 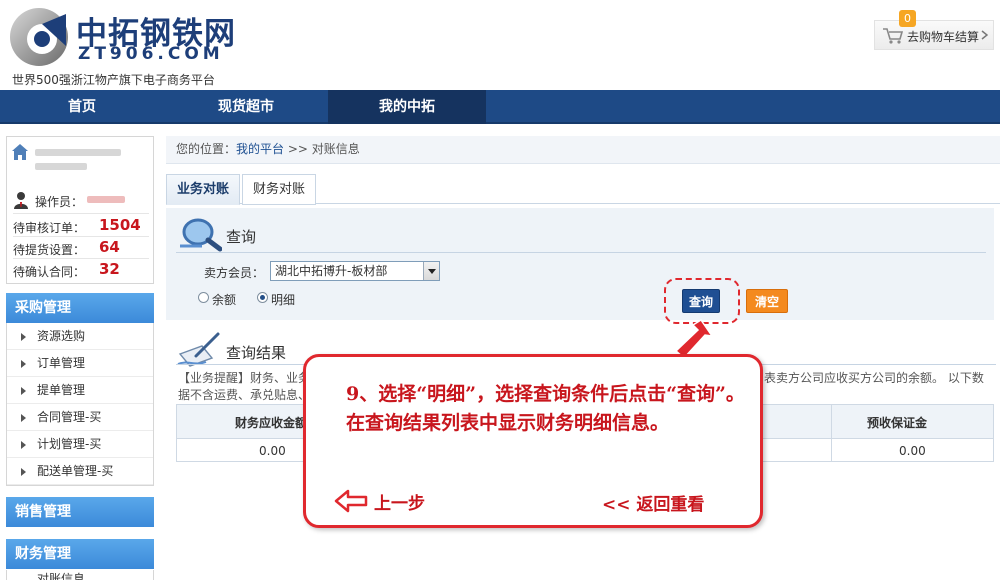 What do you see at coordinates (256, 353) in the screenshot?
I see `results-title: 查询结果` at bounding box center [256, 353].